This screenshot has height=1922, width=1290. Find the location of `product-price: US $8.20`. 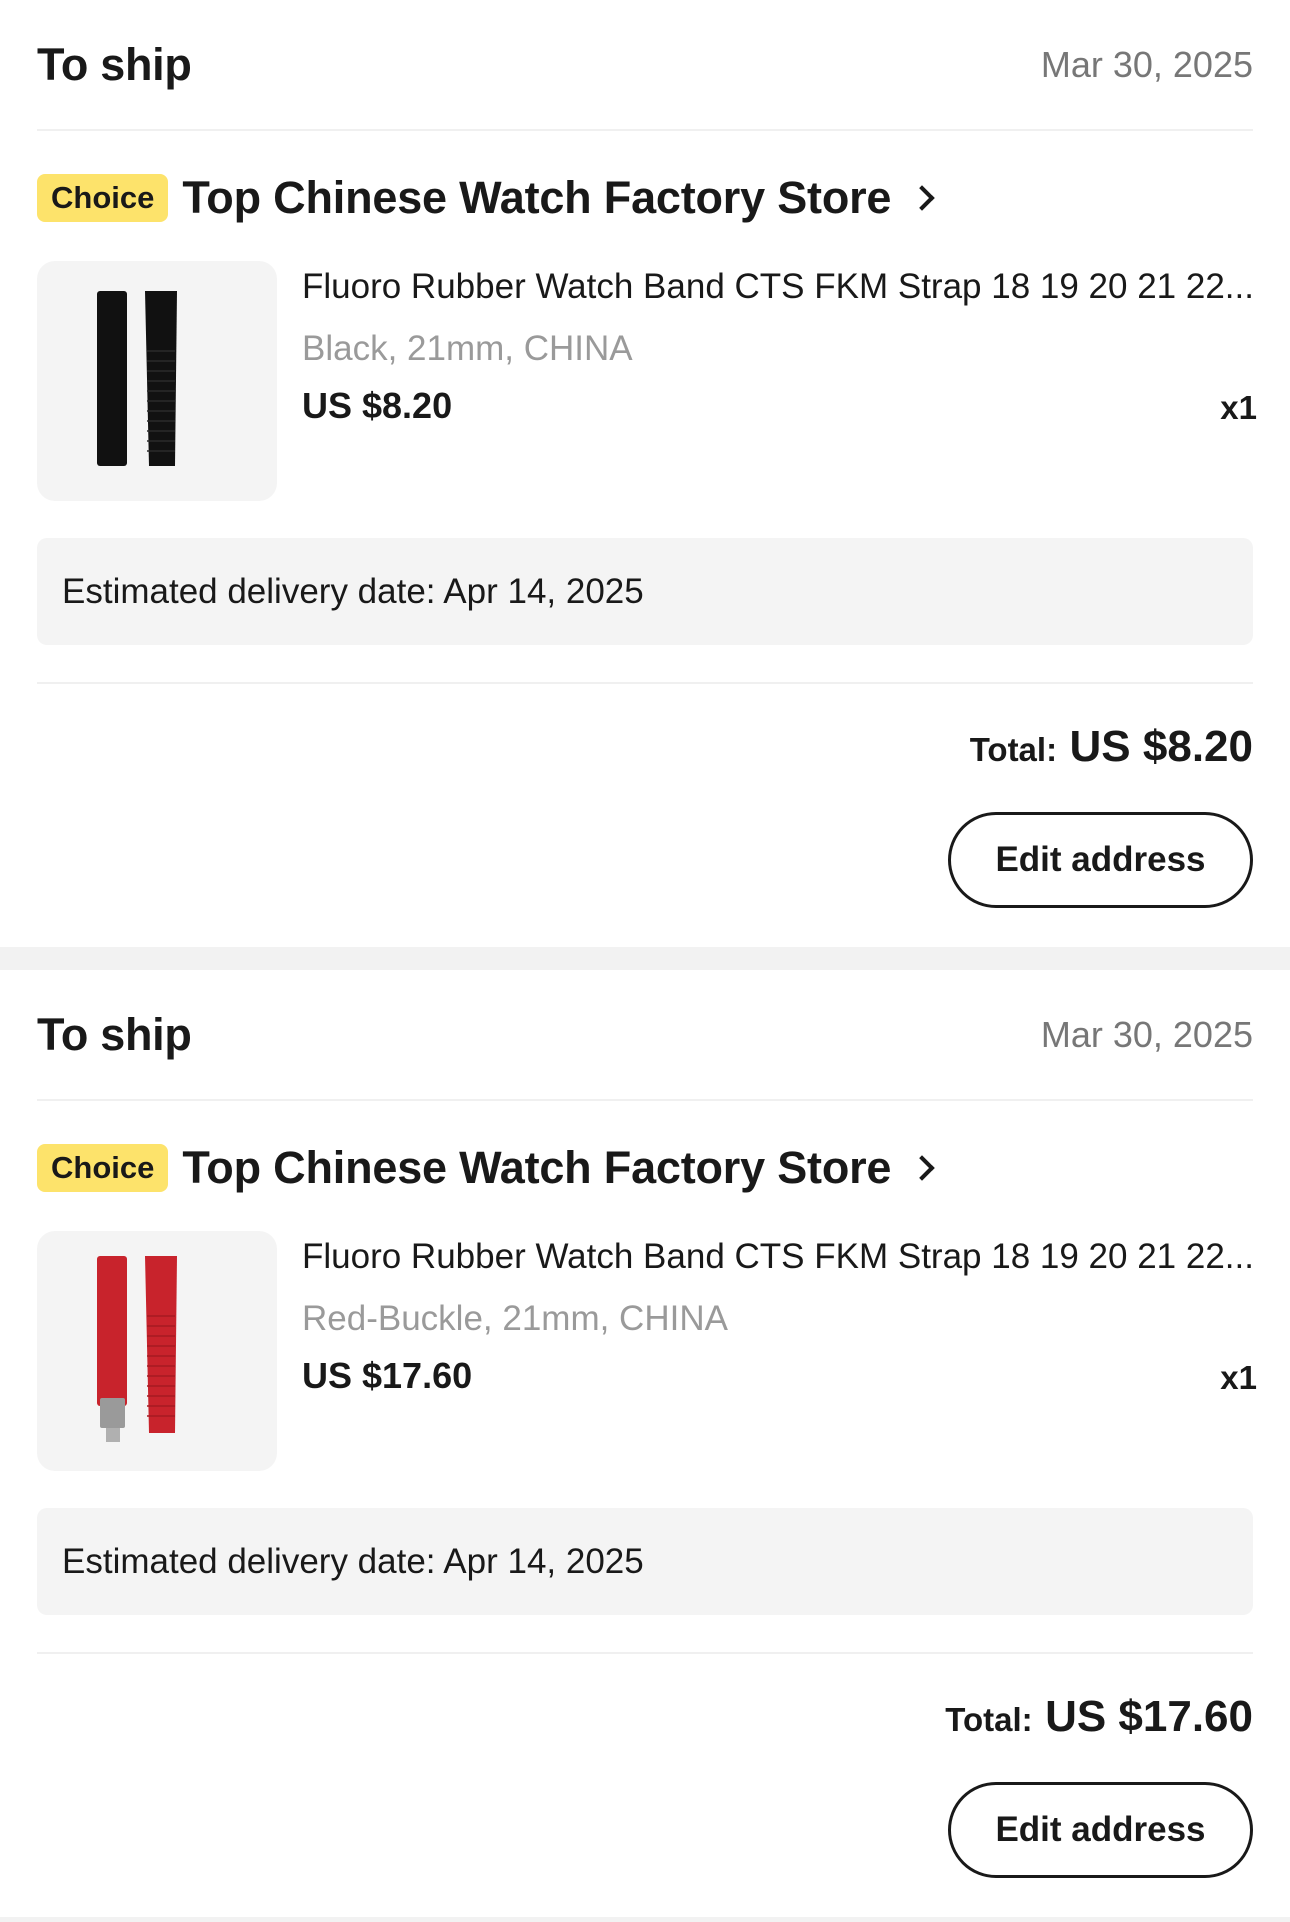

product-price: US $8.20 is located at coordinates (377, 405).